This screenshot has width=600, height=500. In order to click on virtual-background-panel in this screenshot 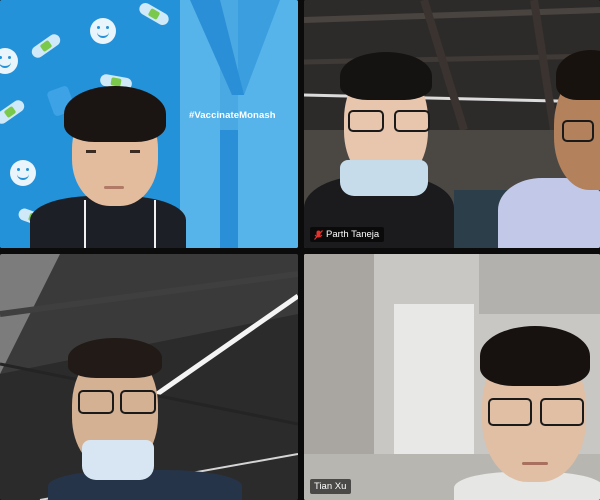, I will do `click(239, 124)`.